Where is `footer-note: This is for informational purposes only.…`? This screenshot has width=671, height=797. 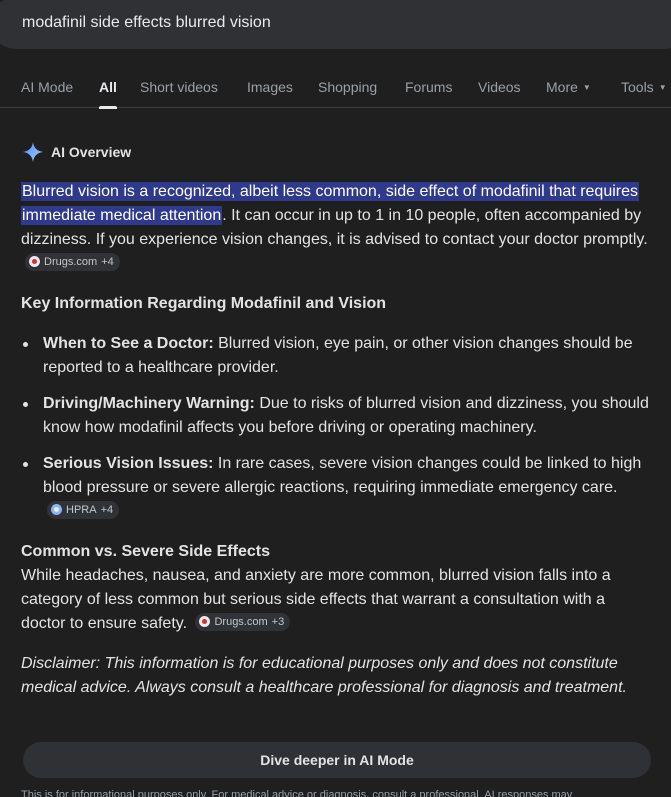
footer-note: This is for informational purposes only.… is located at coordinates (297, 793).